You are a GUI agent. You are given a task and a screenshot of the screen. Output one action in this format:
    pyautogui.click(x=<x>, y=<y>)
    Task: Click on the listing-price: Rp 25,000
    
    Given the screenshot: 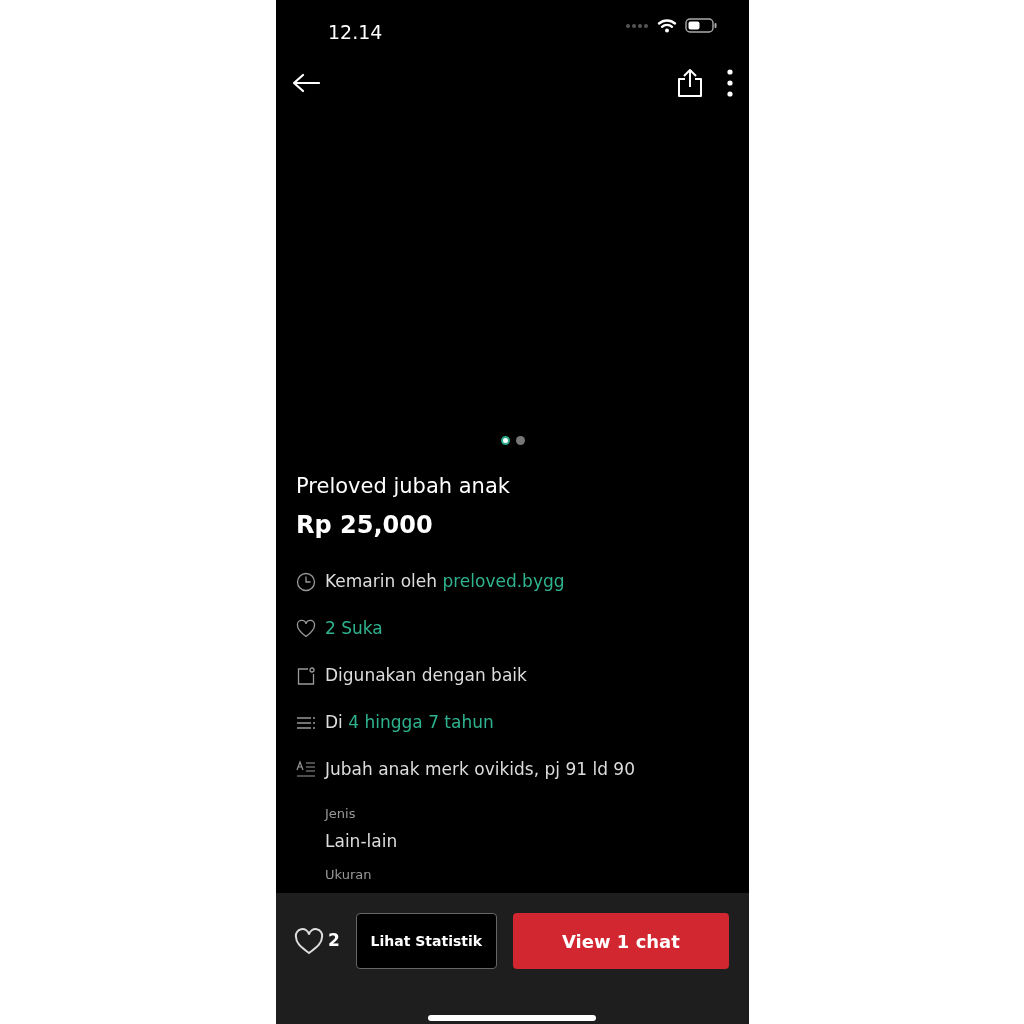 What is the action you would take?
    pyautogui.click(x=365, y=525)
    